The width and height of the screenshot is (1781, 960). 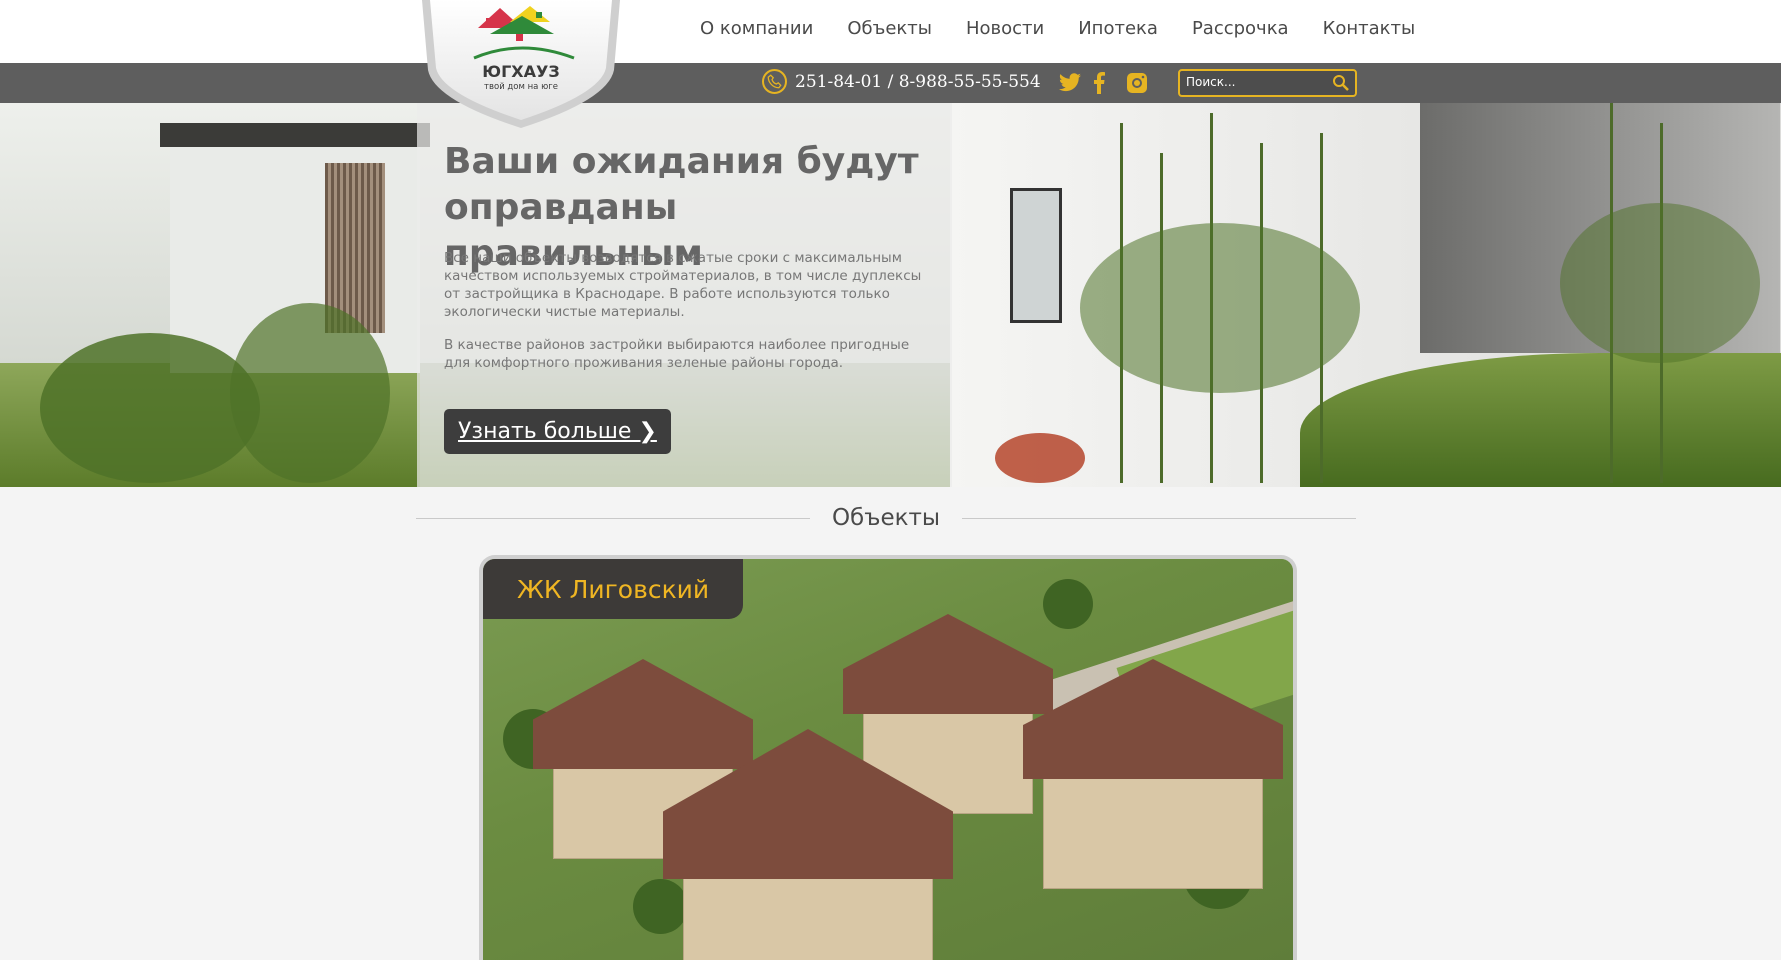 I want to click on search-input, so click(x=1254, y=82).